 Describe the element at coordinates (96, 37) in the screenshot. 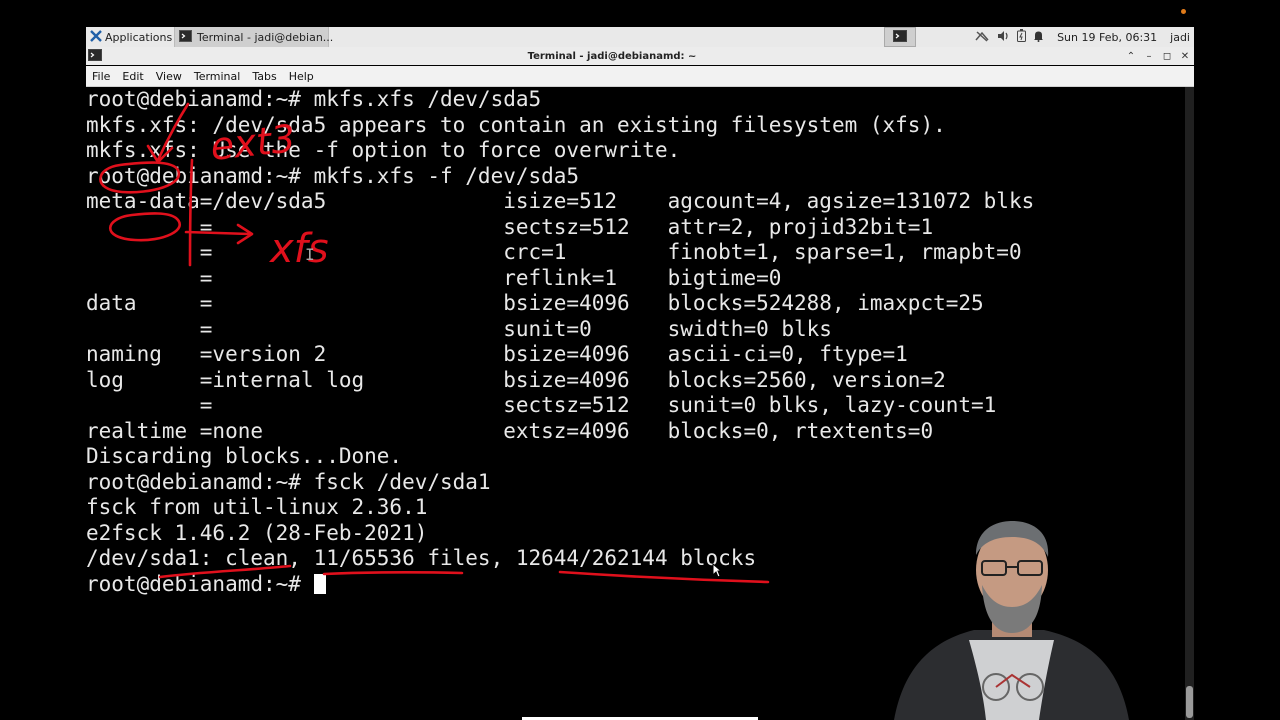

I see `xfce-logo-icon` at that location.